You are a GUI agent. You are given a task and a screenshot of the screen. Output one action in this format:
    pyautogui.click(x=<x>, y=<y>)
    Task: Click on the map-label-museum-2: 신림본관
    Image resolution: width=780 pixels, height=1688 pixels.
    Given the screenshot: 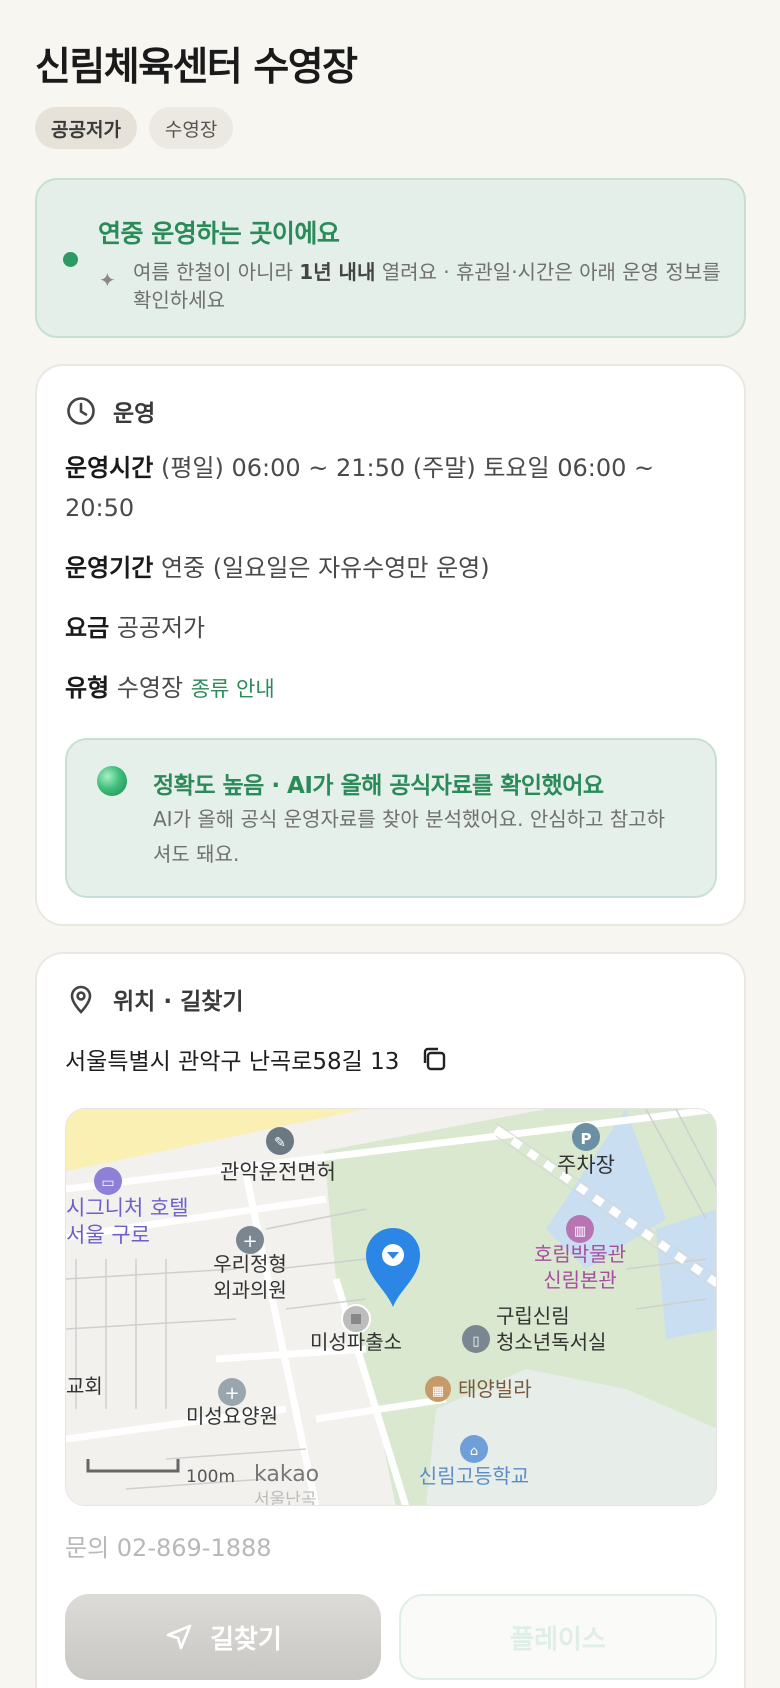 What is the action you would take?
    pyautogui.click(x=580, y=1280)
    